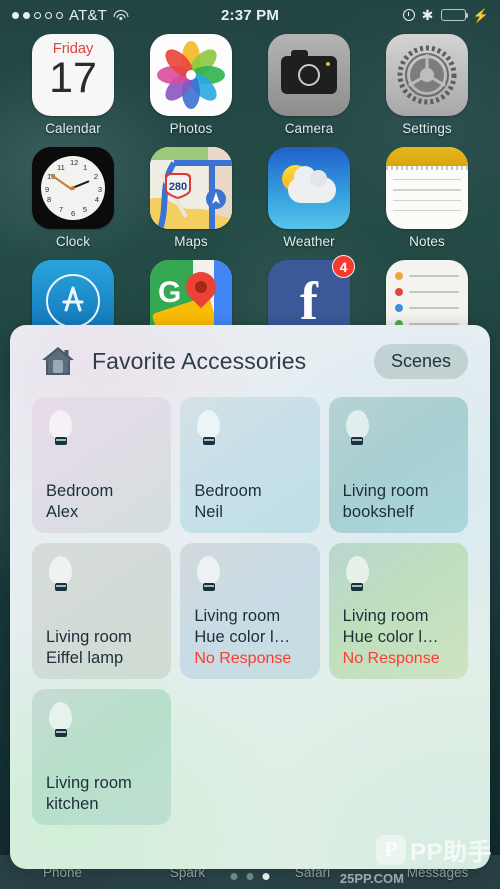 Image resolution: width=500 pixels, height=889 pixels. What do you see at coordinates (427, 188) in the screenshot?
I see `notes-icon` at bounding box center [427, 188].